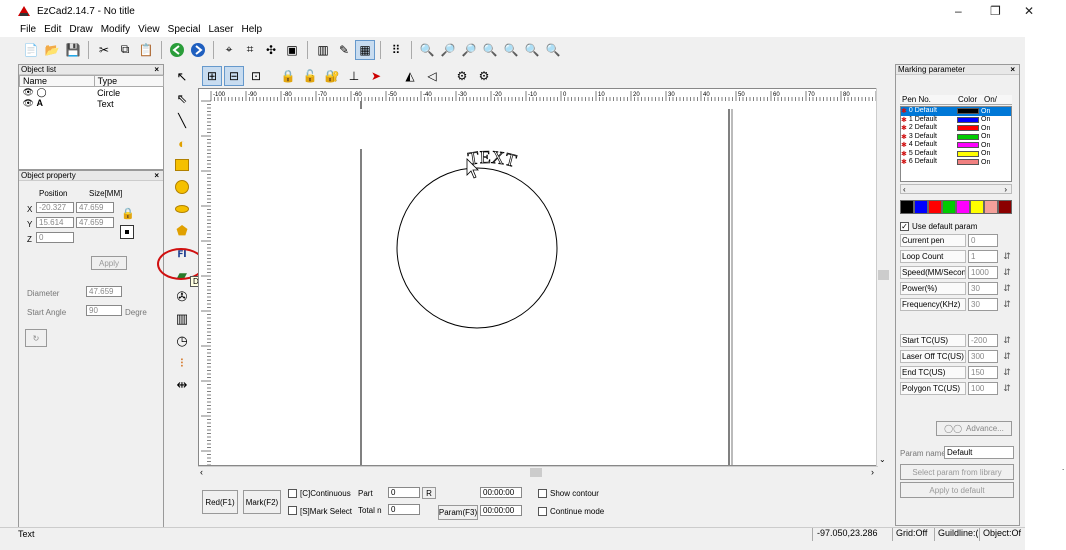  Describe the element at coordinates (234, 76) in the screenshot. I see `snap-guide-icon: ⊟` at that location.